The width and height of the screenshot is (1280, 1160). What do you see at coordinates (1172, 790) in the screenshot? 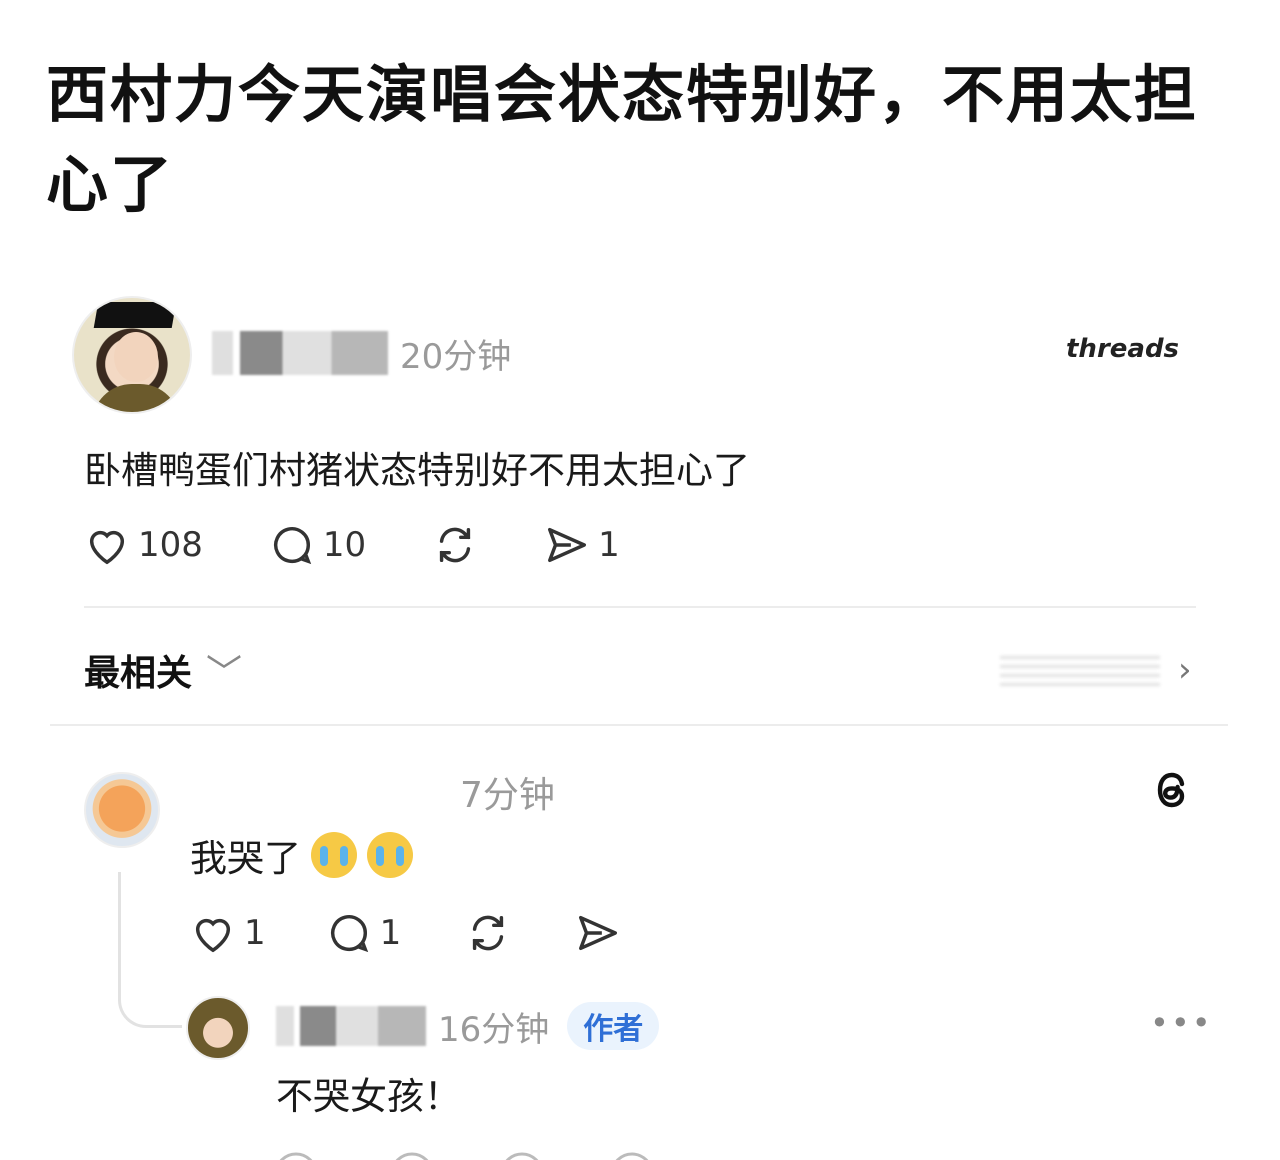
I see `threads-logo-icon` at bounding box center [1172, 790].